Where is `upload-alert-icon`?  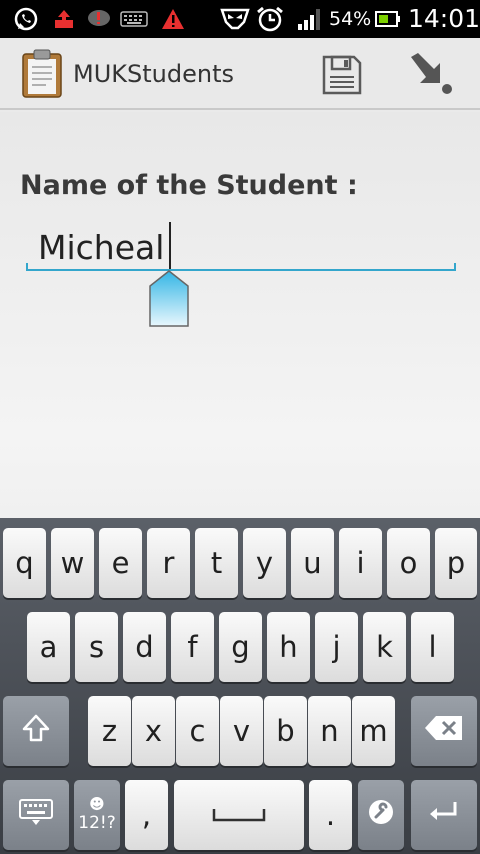 upload-alert-icon is located at coordinates (64, 19).